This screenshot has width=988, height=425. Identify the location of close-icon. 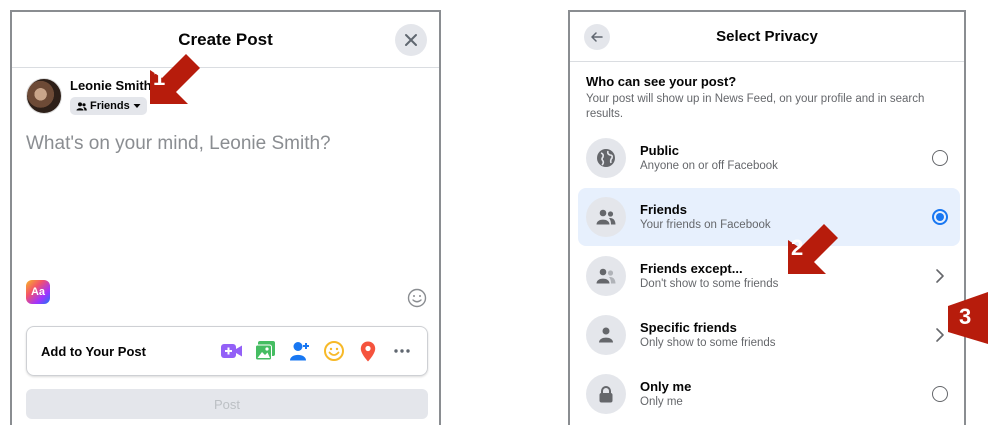
(411, 40).